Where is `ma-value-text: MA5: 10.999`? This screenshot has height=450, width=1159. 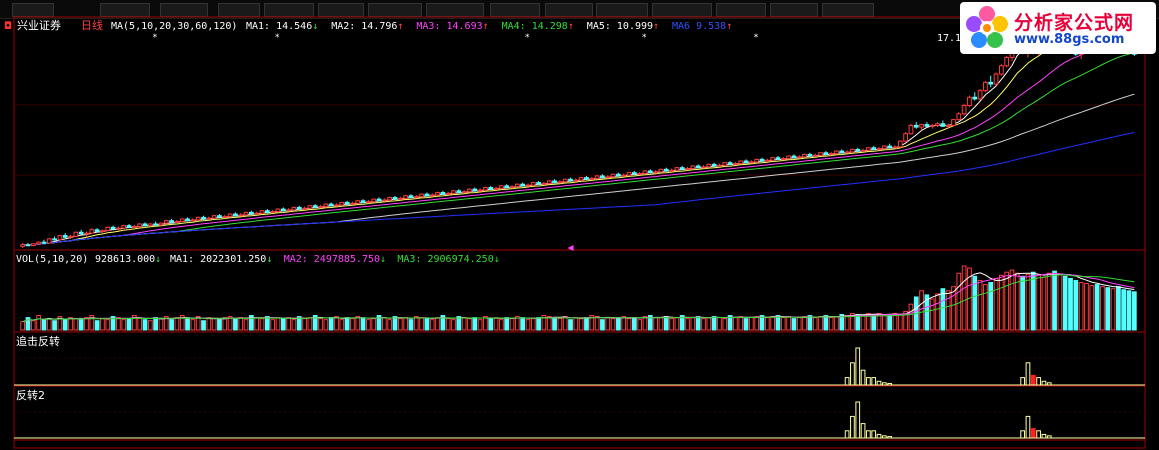
ma-value-text: MA5: 10.999 is located at coordinates (620, 26).